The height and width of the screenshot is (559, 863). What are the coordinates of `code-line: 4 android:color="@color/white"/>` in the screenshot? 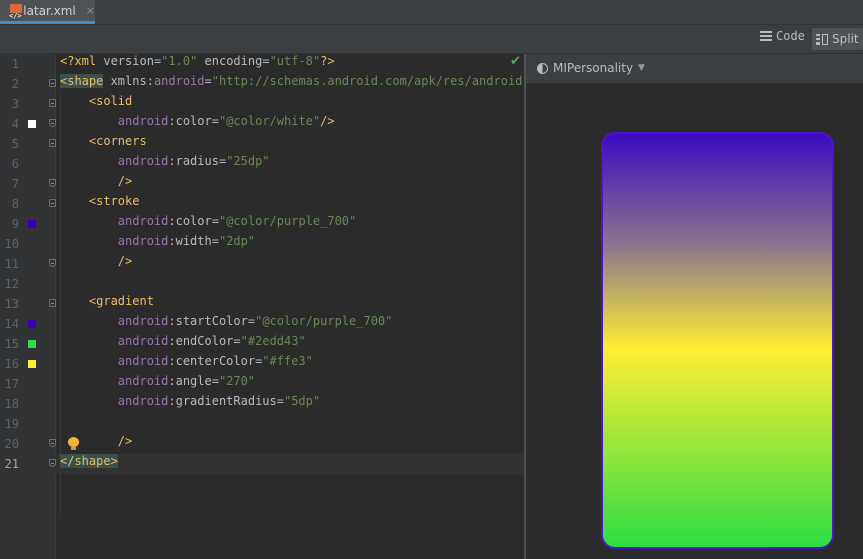 It's located at (173, 122).